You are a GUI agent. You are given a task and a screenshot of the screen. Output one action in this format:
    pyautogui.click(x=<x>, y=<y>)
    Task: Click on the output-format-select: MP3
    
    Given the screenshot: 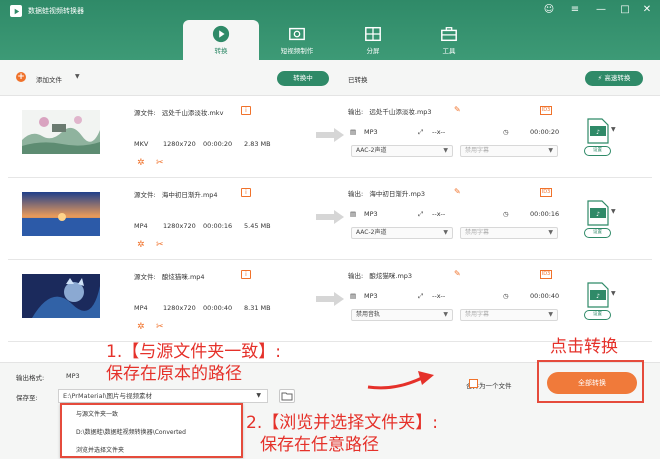 What is the action you would take?
    pyautogui.click(x=73, y=376)
    